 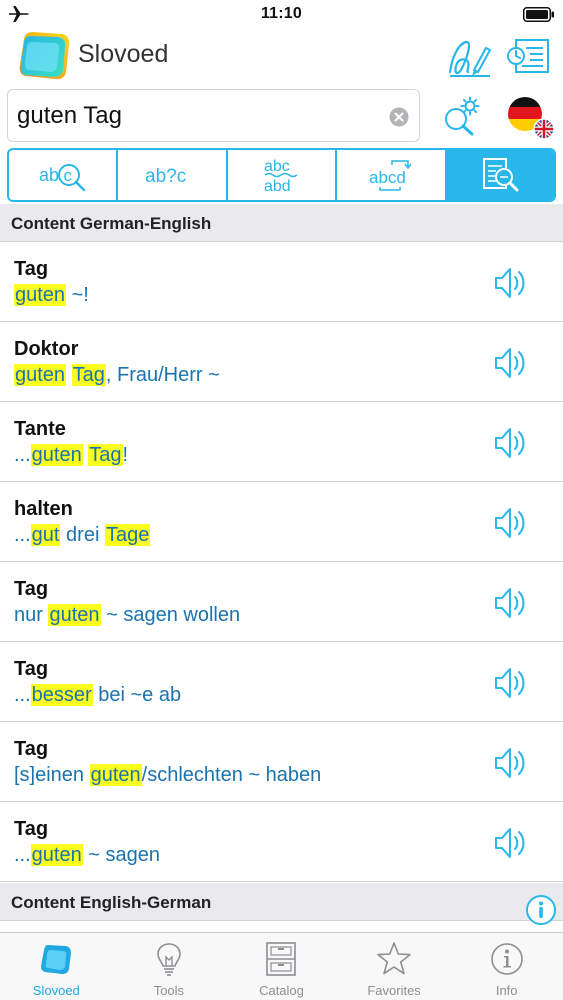 What do you see at coordinates (281, 902) in the screenshot?
I see `section-header-english-german: Content English-German` at bounding box center [281, 902].